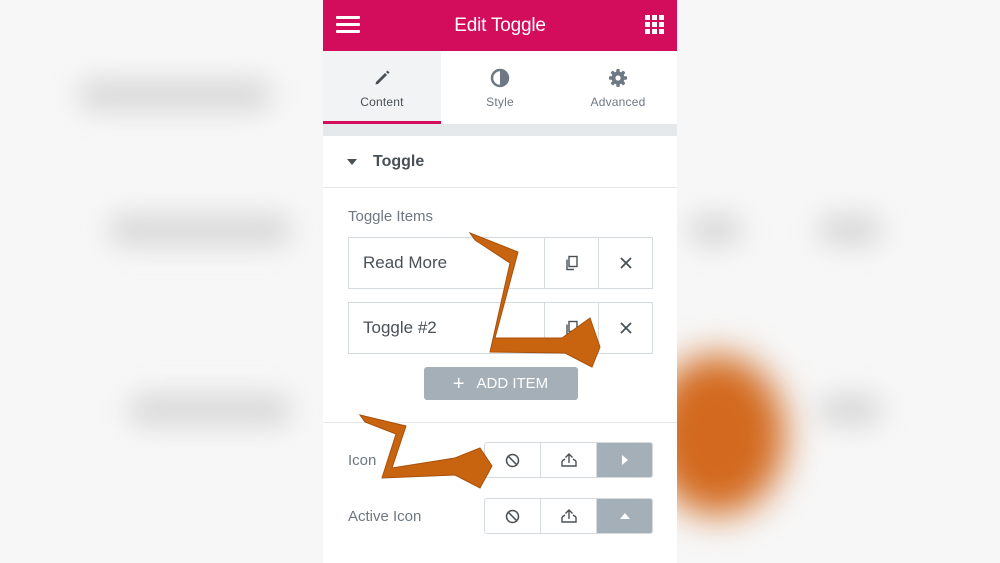 The image size is (1000, 563). I want to click on grid-icon, so click(654, 24).